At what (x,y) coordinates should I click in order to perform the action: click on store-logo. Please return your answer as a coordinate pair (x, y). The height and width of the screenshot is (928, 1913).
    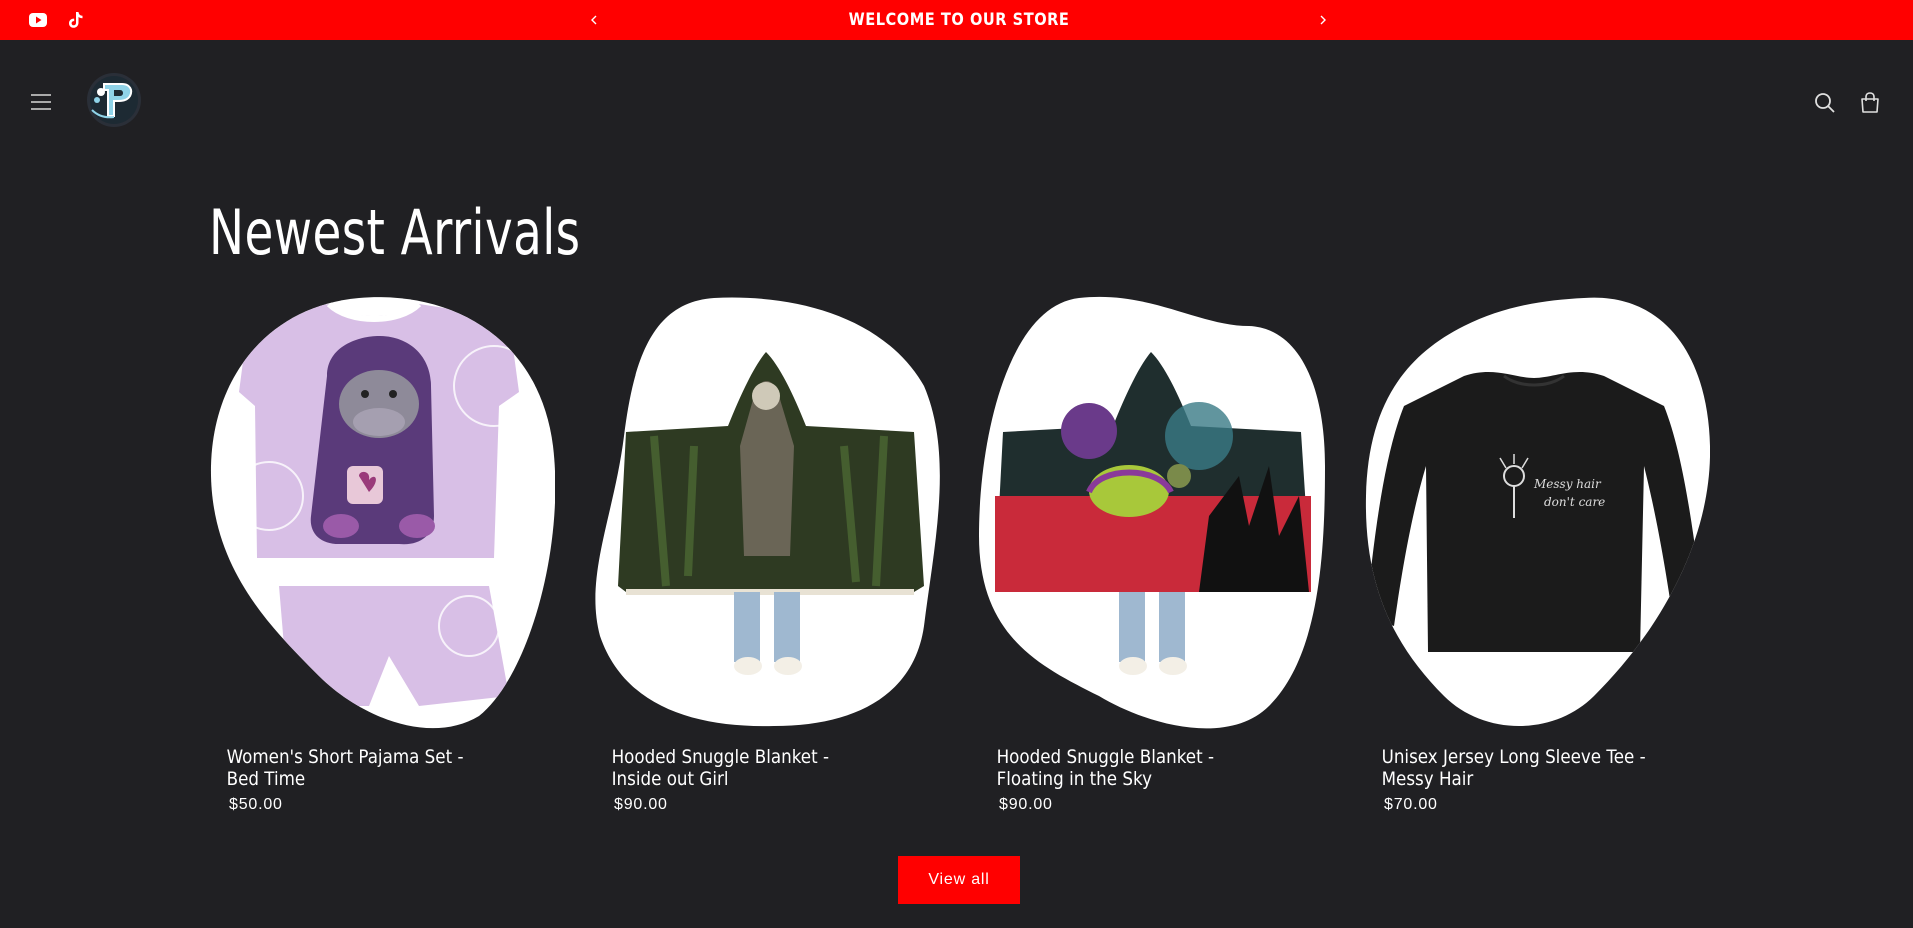
    Looking at the image, I should click on (114, 100).